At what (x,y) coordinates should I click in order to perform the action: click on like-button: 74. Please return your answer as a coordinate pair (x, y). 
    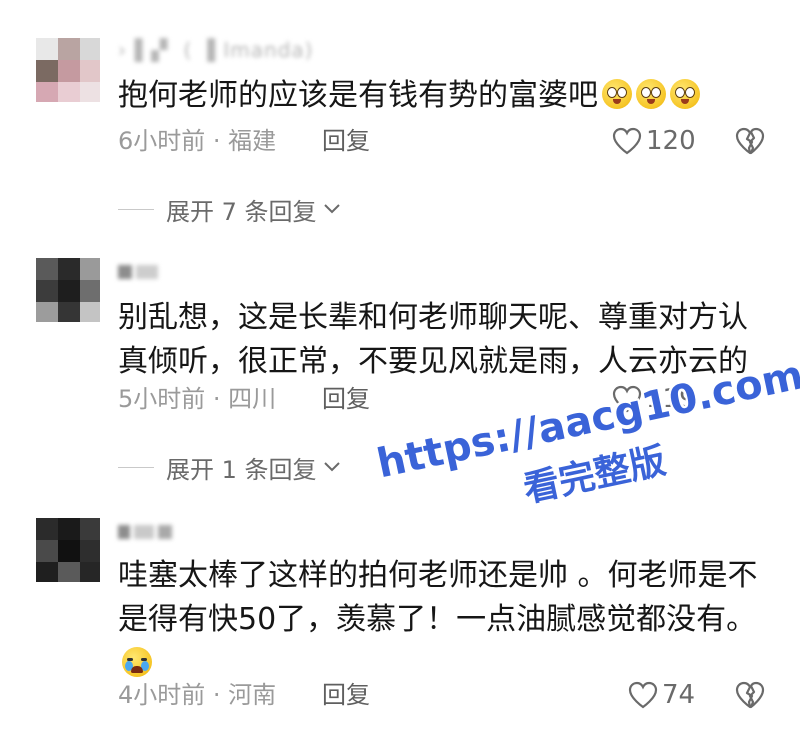
    Looking at the image, I should click on (661, 695).